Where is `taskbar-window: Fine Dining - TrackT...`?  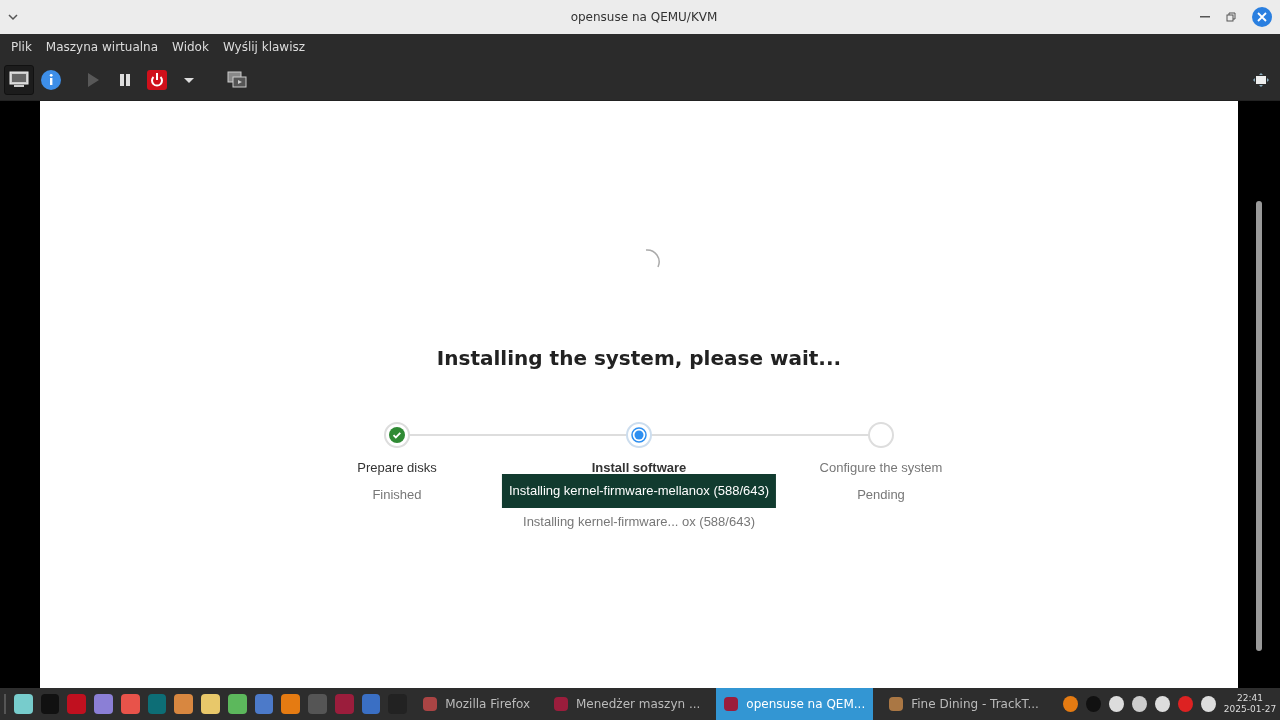
taskbar-window: Fine Dining - TrackT... is located at coordinates (964, 704).